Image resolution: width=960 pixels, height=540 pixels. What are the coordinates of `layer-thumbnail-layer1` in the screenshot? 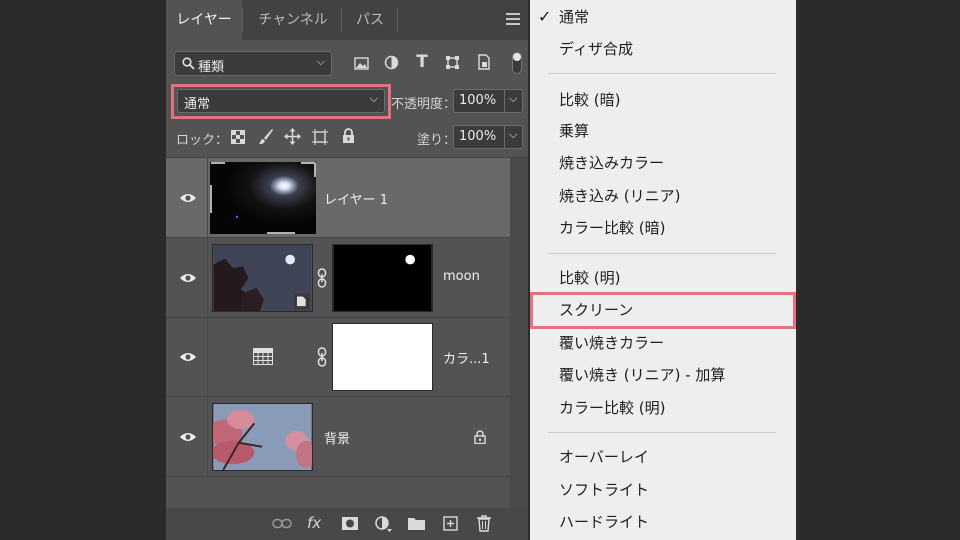 It's located at (263, 198).